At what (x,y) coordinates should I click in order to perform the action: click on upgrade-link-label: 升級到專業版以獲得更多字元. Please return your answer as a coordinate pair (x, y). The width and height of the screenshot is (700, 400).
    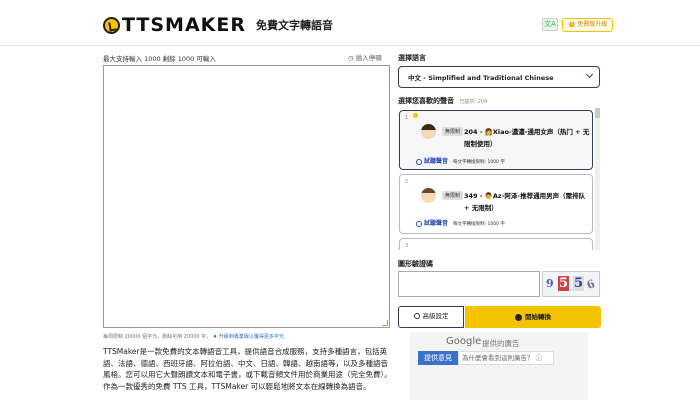
    Looking at the image, I should click on (251, 337).